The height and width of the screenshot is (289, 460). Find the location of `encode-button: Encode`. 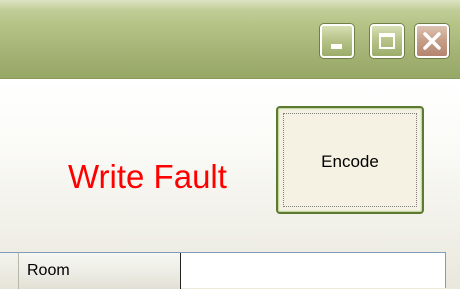

encode-button: Encode is located at coordinates (350, 160).